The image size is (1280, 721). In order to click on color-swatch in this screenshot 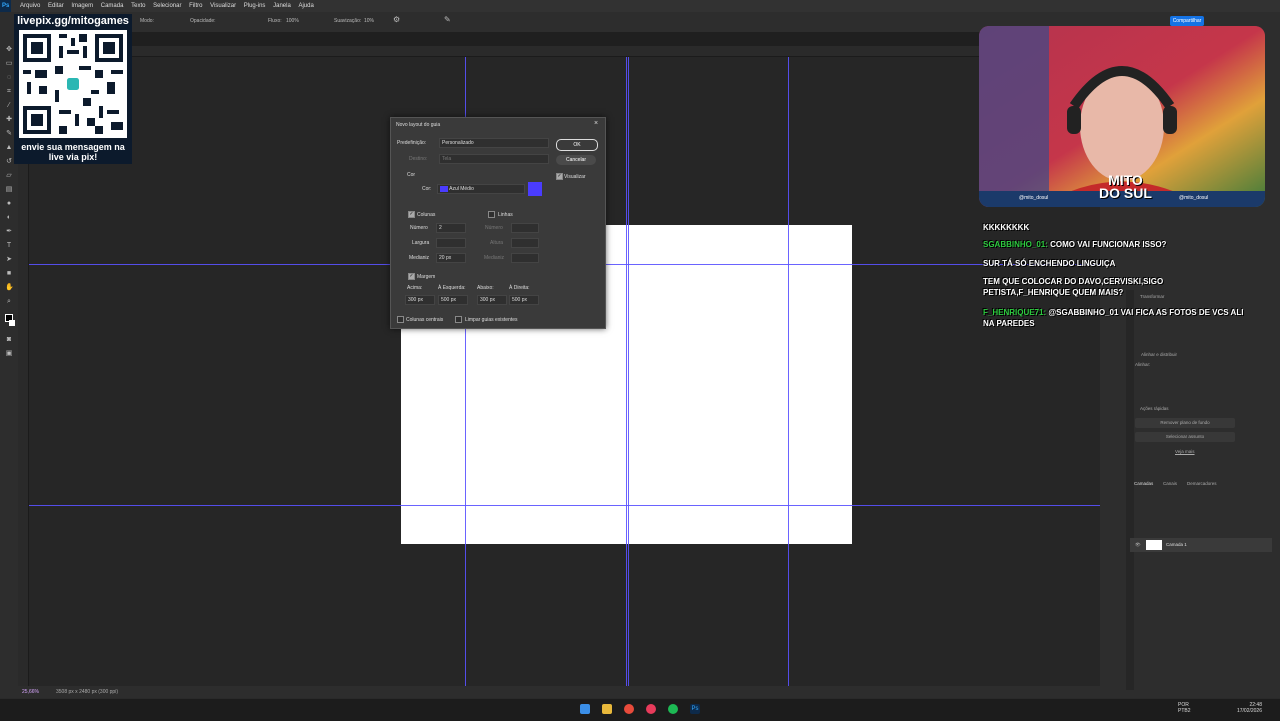, I will do `click(535, 189)`.